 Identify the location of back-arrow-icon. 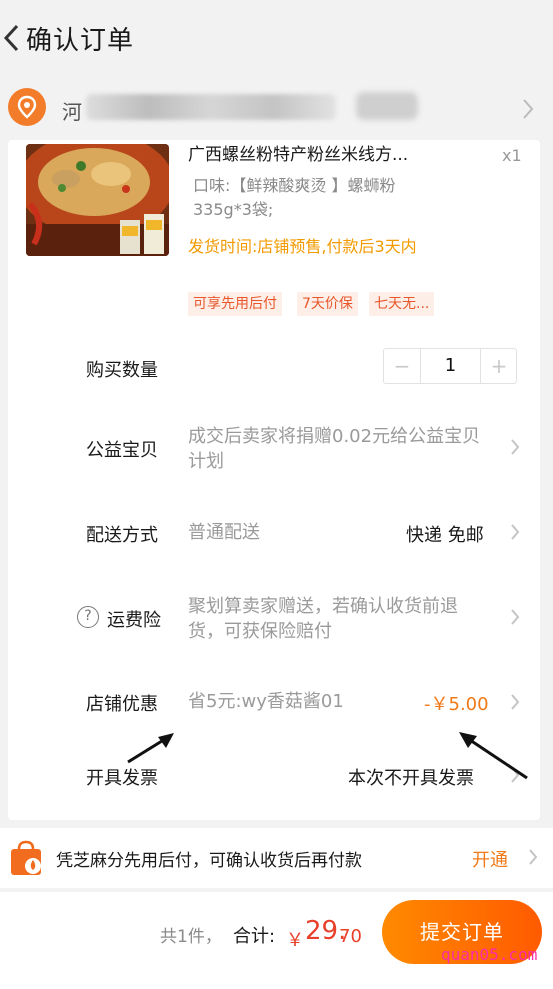
(12, 38).